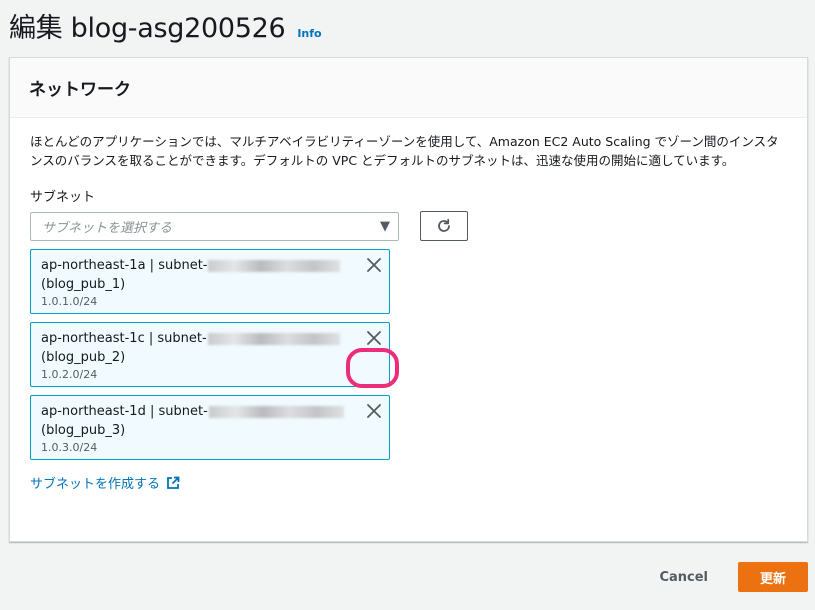  Describe the element at coordinates (80, 90) in the screenshot. I see `panel-title: ネットワーク` at that location.